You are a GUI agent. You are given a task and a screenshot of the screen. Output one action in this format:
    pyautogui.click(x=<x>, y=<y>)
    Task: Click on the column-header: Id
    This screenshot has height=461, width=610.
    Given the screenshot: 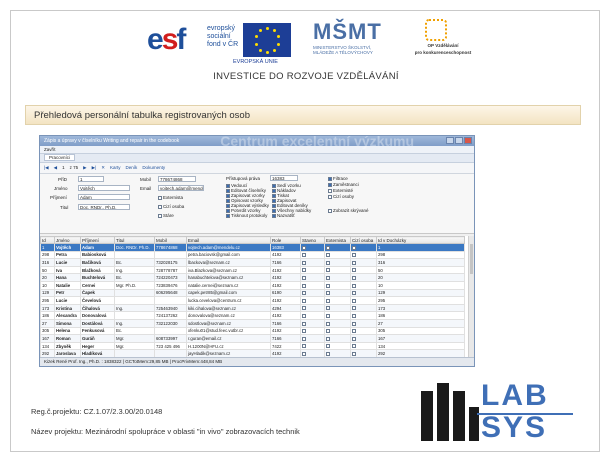 What is the action you would take?
    pyautogui.click(x=47, y=240)
    